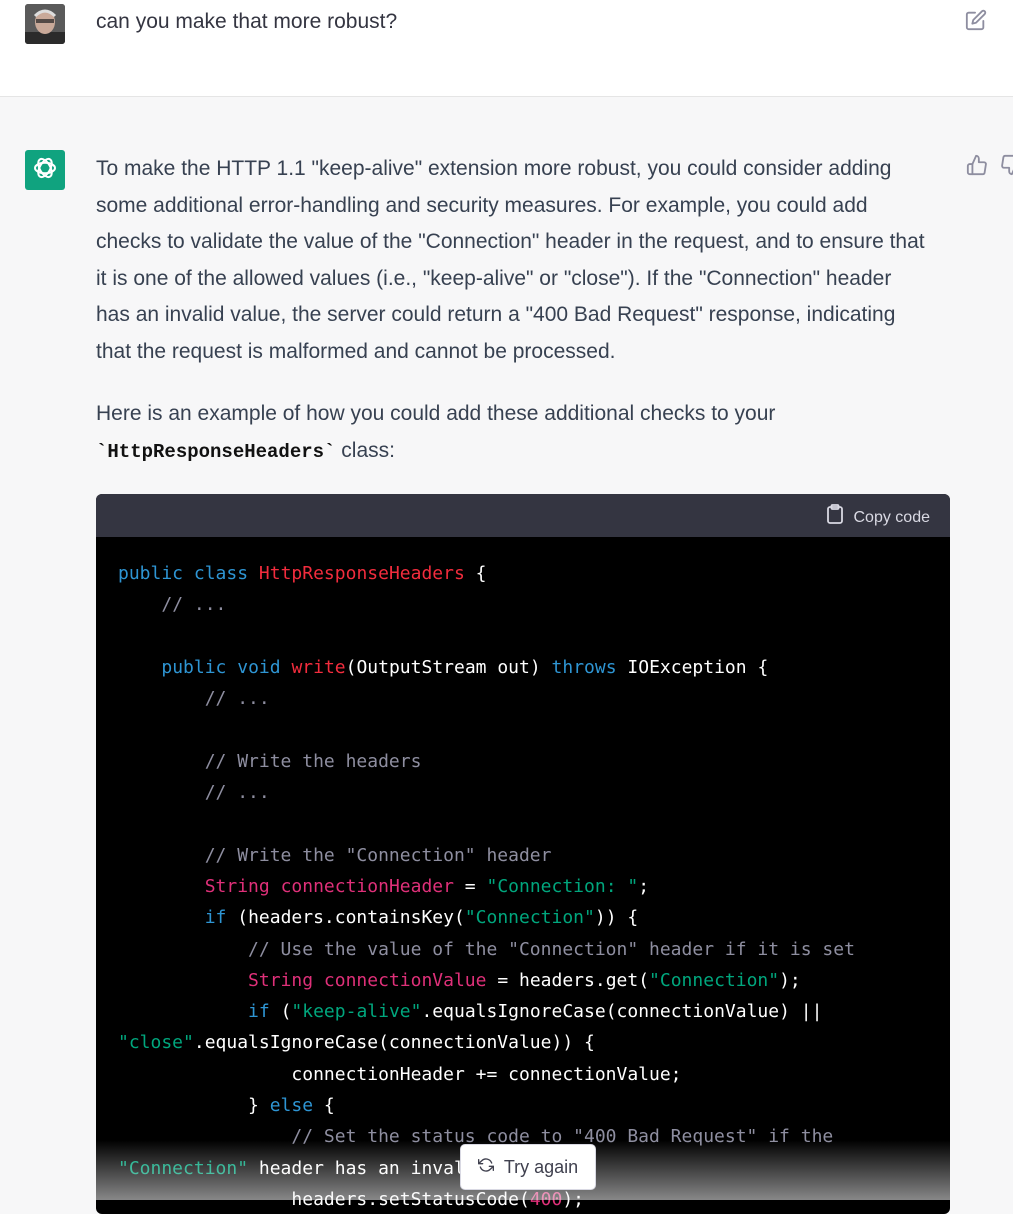 Image resolution: width=1013 pixels, height=1214 pixels. Describe the element at coordinates (523, 515) in the screenshot. I see `code-block-header: Copy code` at that location.